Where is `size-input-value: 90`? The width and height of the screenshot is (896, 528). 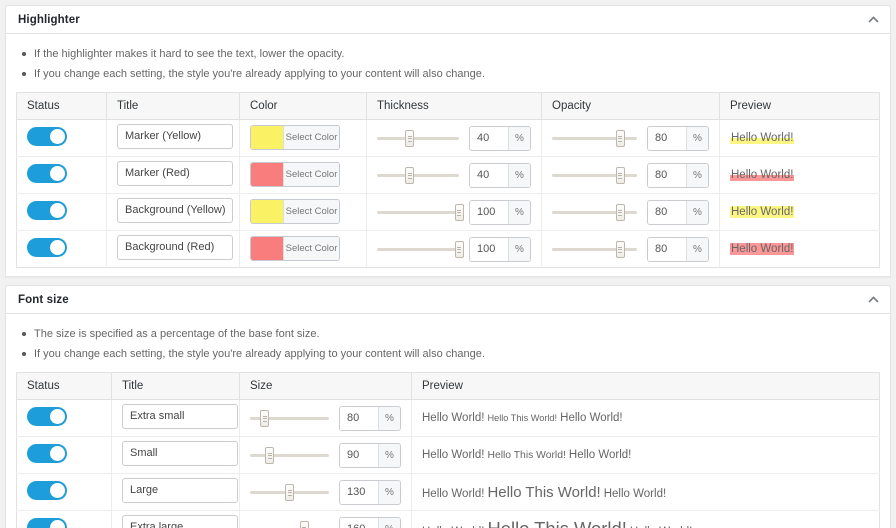
size-input-value: 90 is located at coordinates (359, 455).